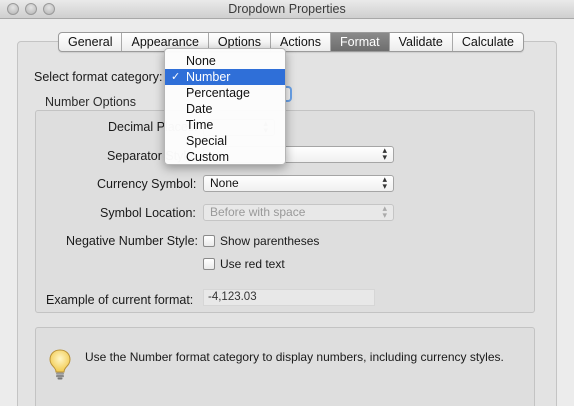 Image resolution: width=574 pixels, height=406 pixels. What do you see at coordinates (201, 61) in the screenshot?
I see `menu-item-label: None` at bounding box center [201, 61].